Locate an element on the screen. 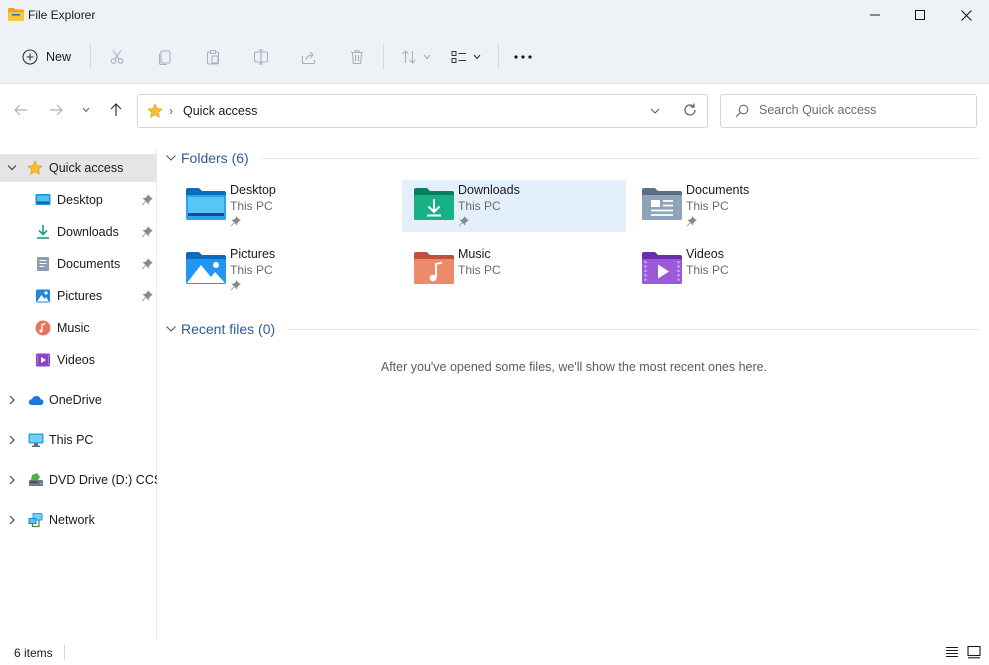 The image size is (989, 665). tiles-view-icon is located at coordinates (974, 652).